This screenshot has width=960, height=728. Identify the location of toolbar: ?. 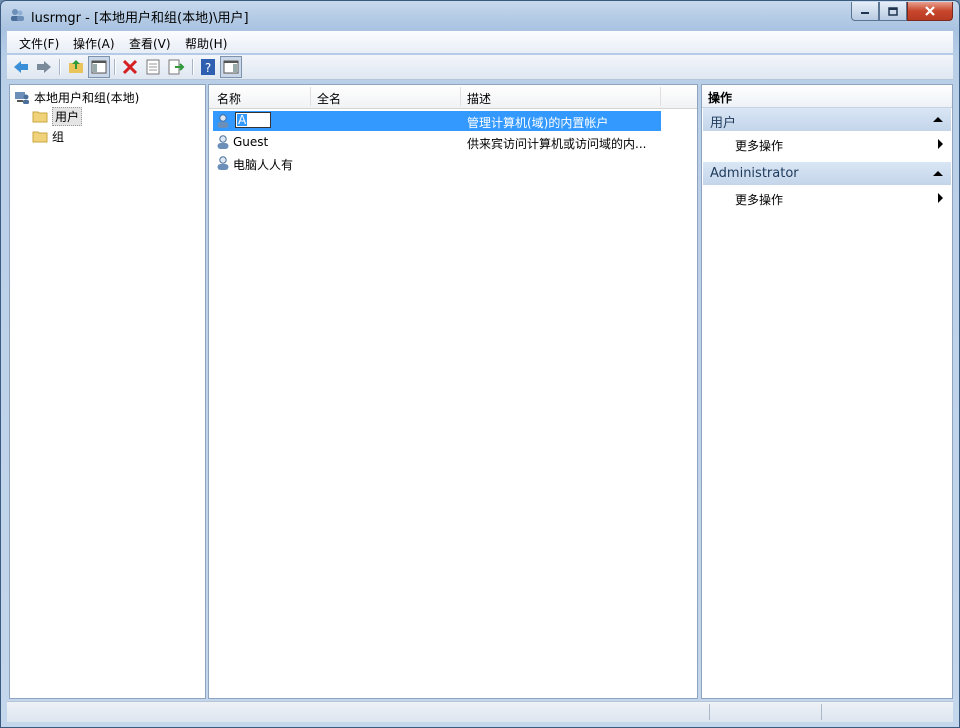
(480, 67).